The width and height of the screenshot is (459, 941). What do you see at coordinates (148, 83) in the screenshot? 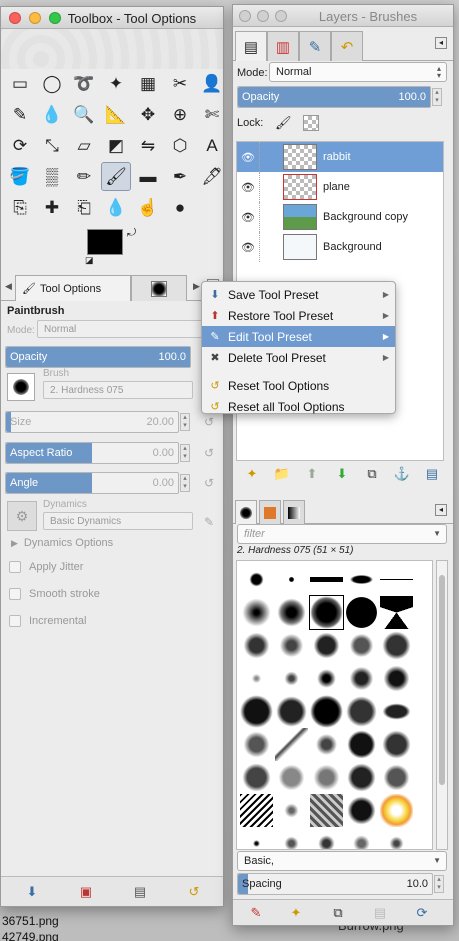
I see `color-select-icon: ▦` at bounding box center [148, 83].